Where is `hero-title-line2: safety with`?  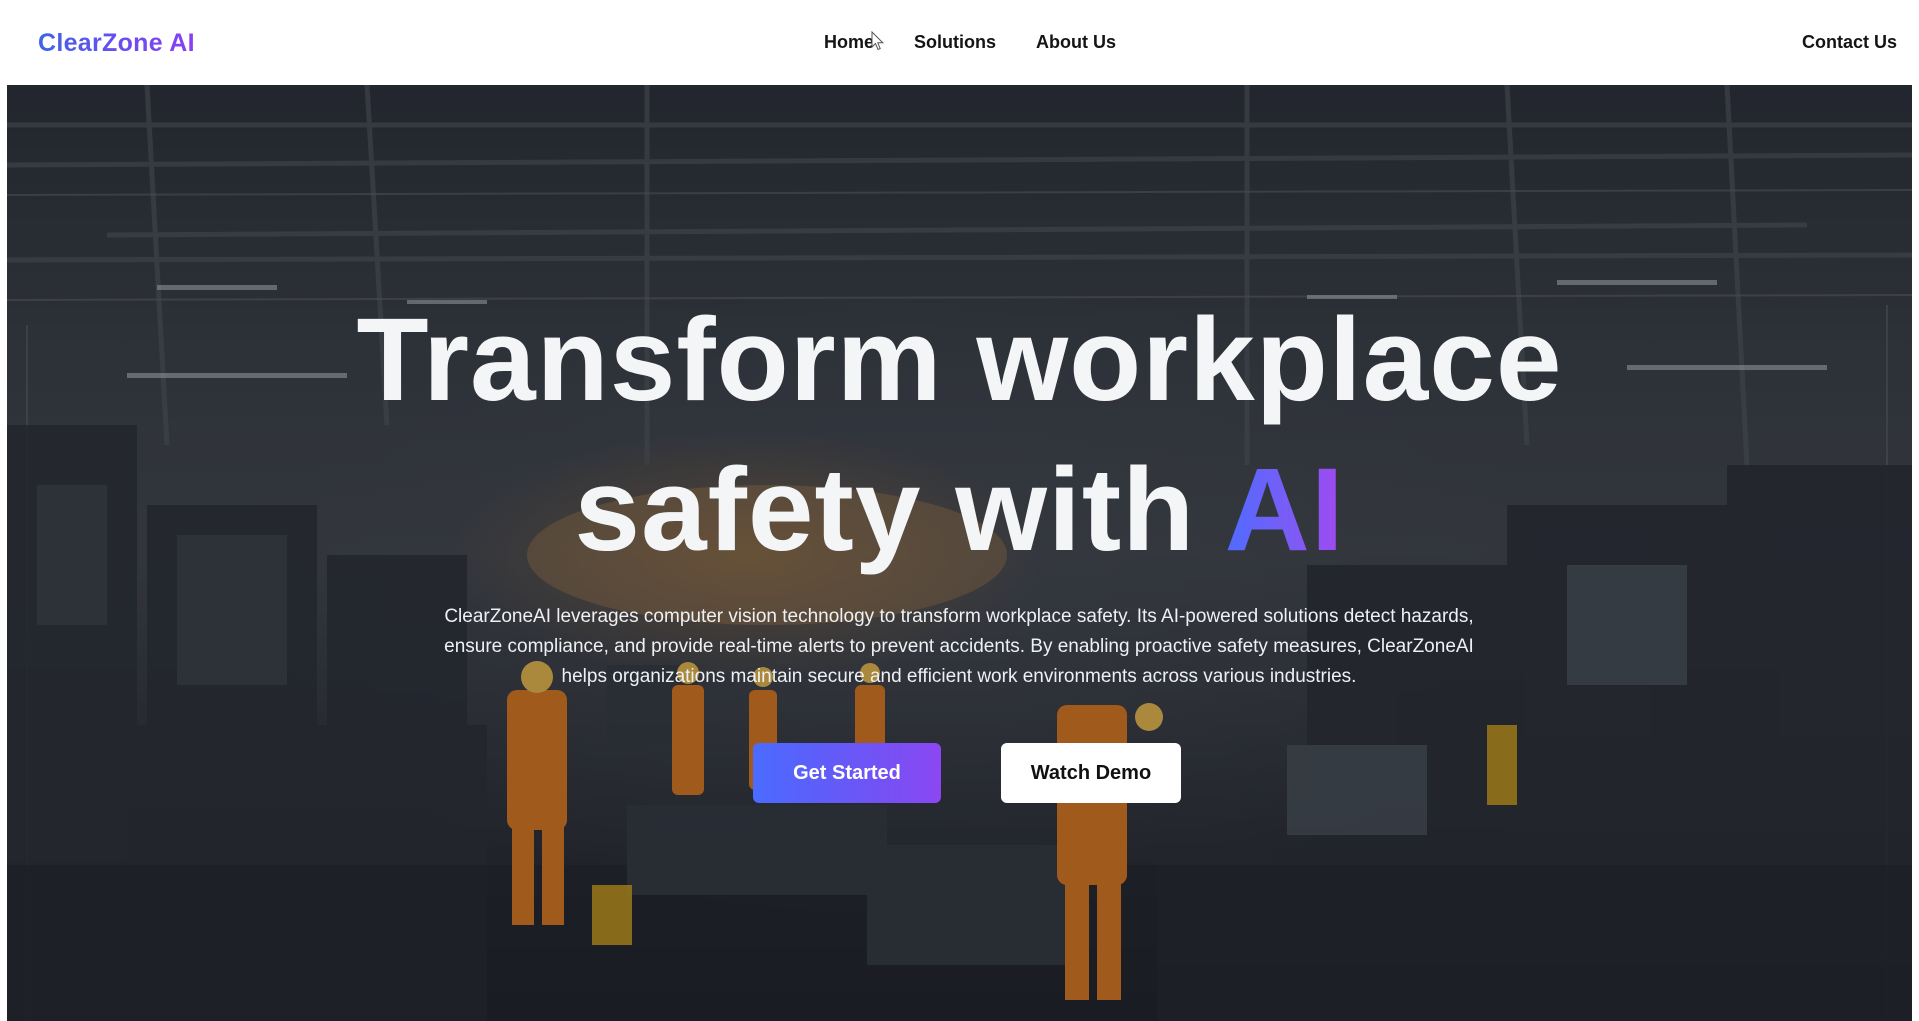 hero-title-line2: safety with is located at coordinates (899, 510).